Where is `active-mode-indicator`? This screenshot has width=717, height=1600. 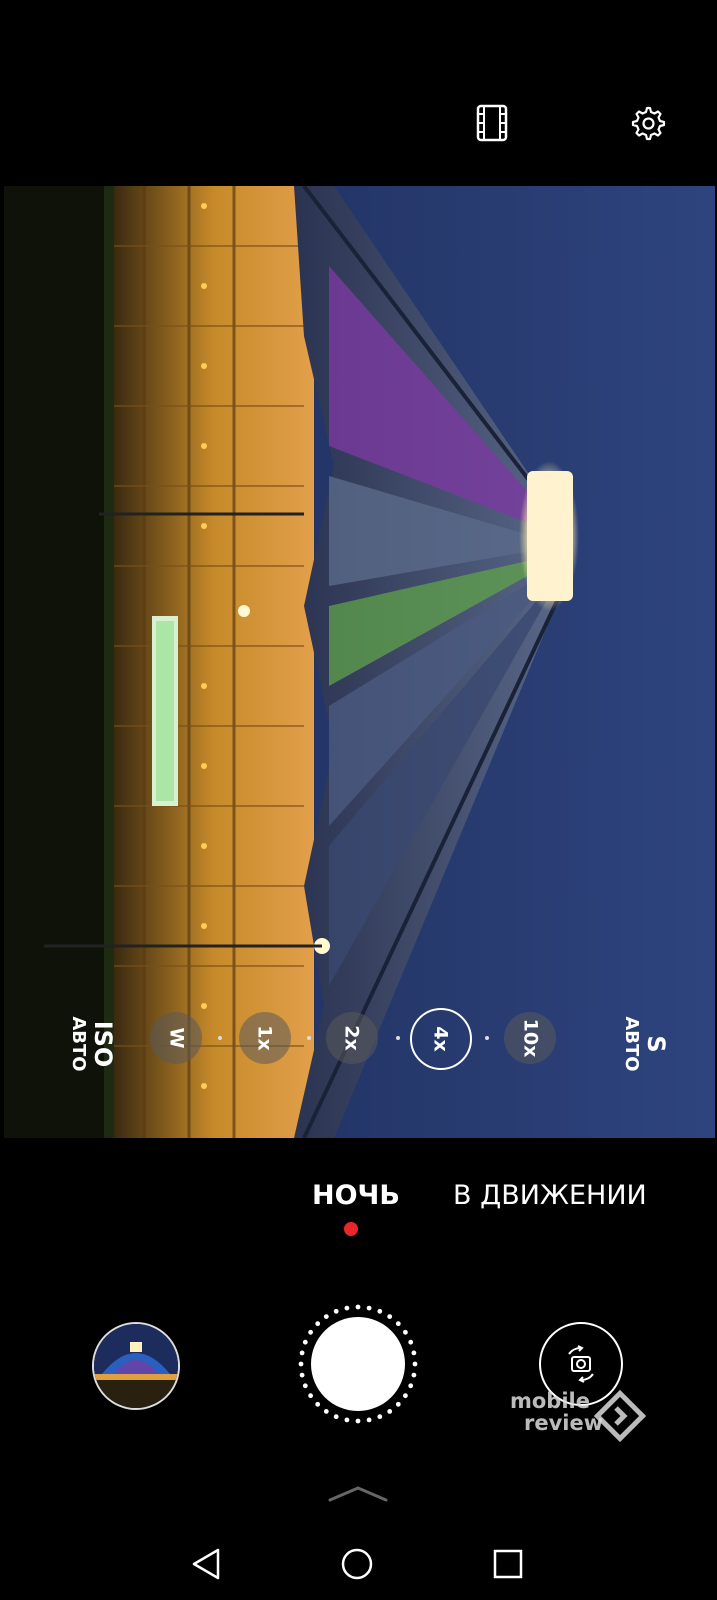
active-mode-indicator is located at coordinates (351, 1229).